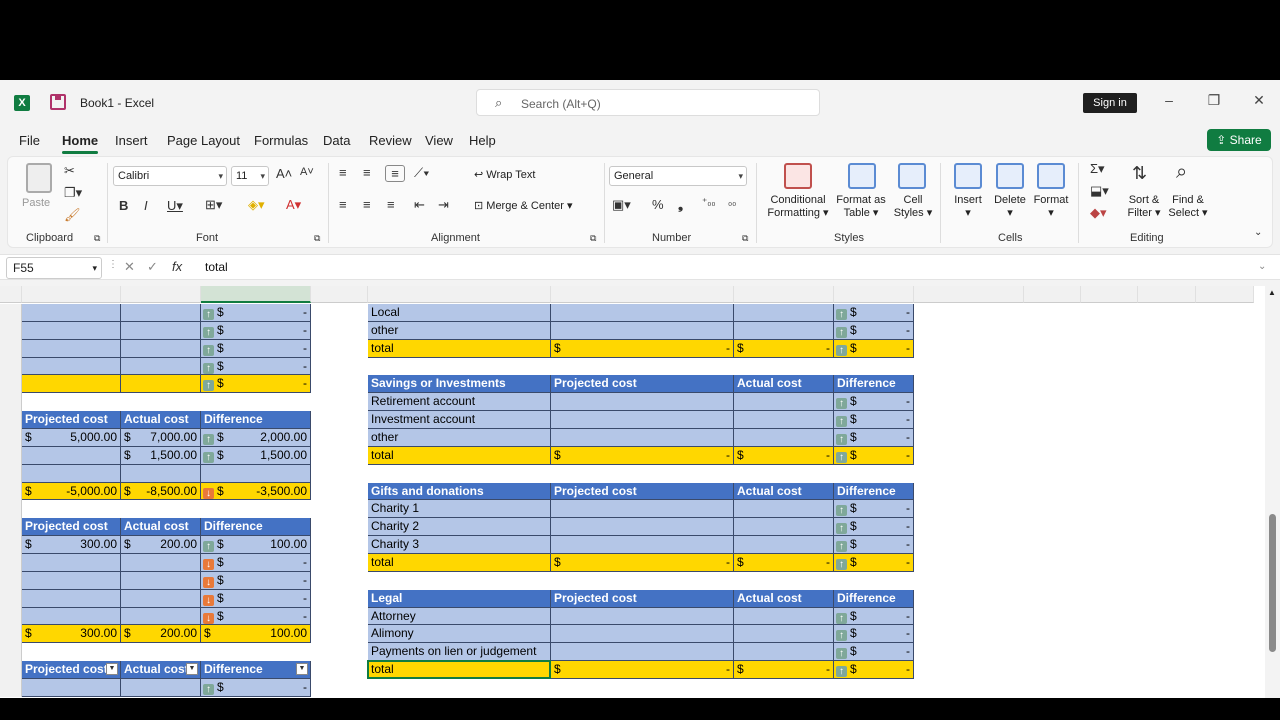  What do you see at coordinates (421, 173) in the screenshot?
I see `orientation-icon: ⟋▾` at bounding box center [421, 173].